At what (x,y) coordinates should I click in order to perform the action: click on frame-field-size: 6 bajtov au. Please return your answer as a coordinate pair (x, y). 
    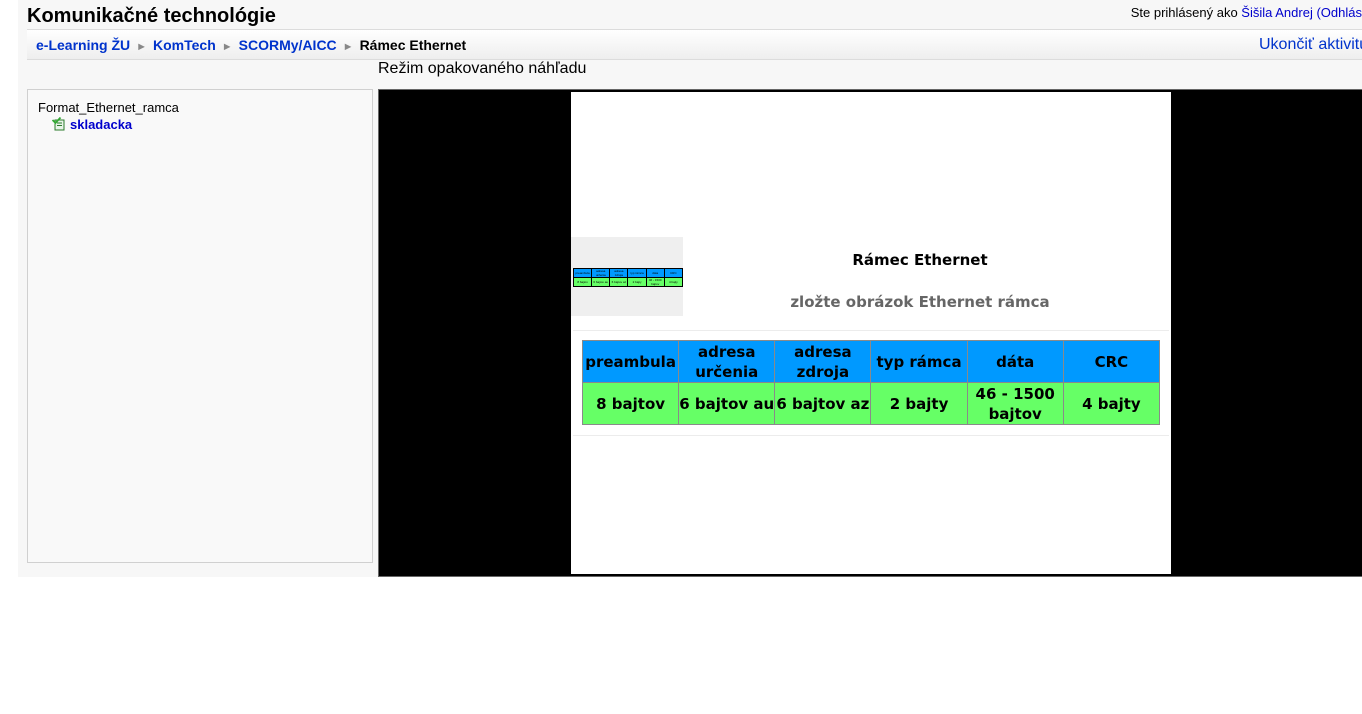
    Looking at the image, I should click on (727, 403).